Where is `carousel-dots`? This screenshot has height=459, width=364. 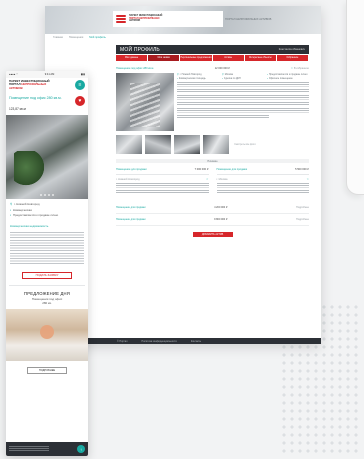
carousel-dots is located at coordinates (47, 195).